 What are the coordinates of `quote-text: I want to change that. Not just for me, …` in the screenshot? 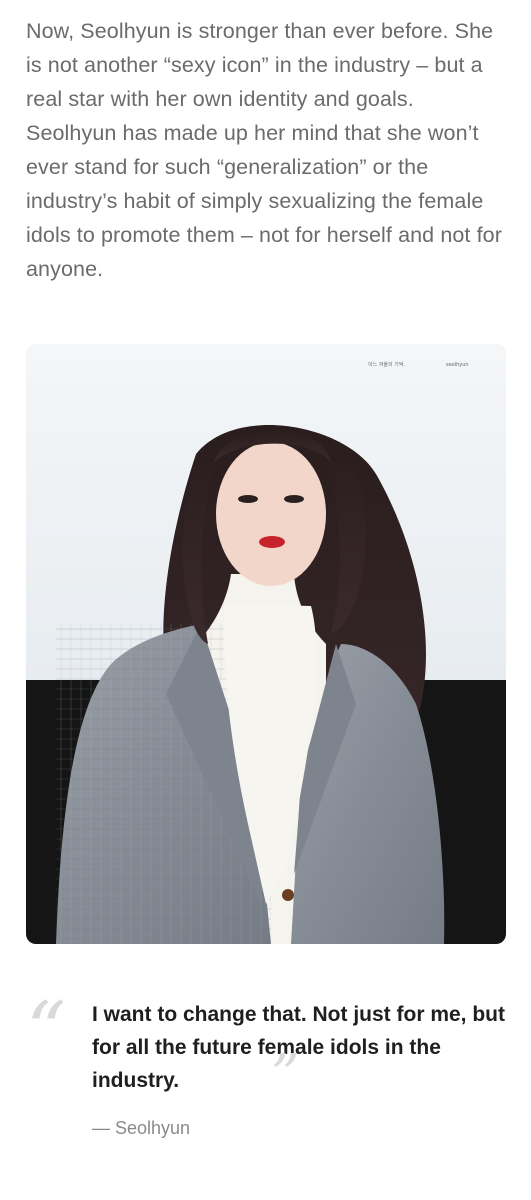 It's located at (298, 1047).